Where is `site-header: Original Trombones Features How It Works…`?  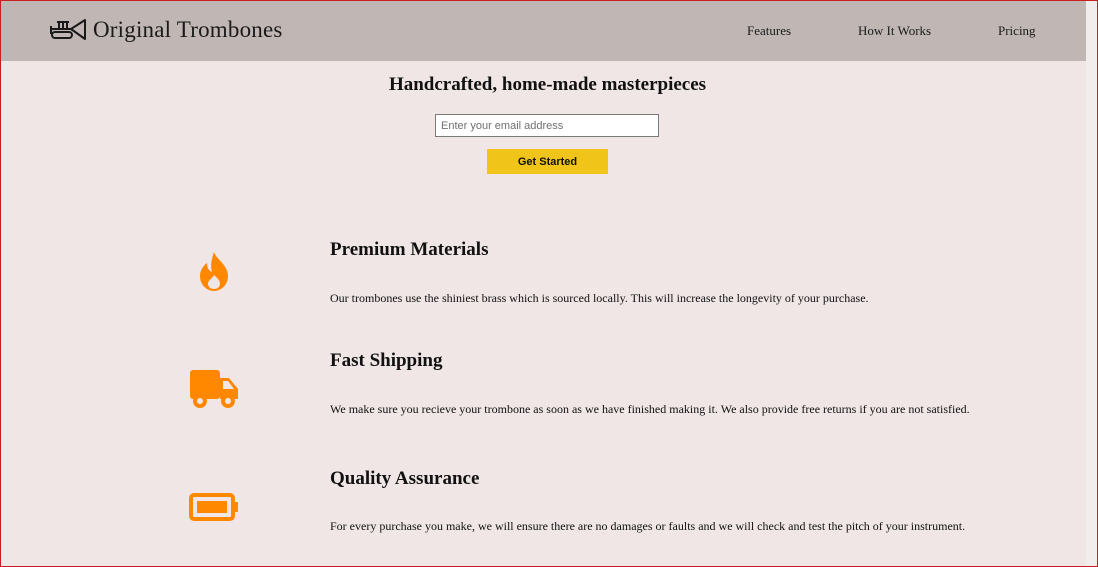 site-header: Original Trombones Features How It Works… is located at coordinates (543, 31).